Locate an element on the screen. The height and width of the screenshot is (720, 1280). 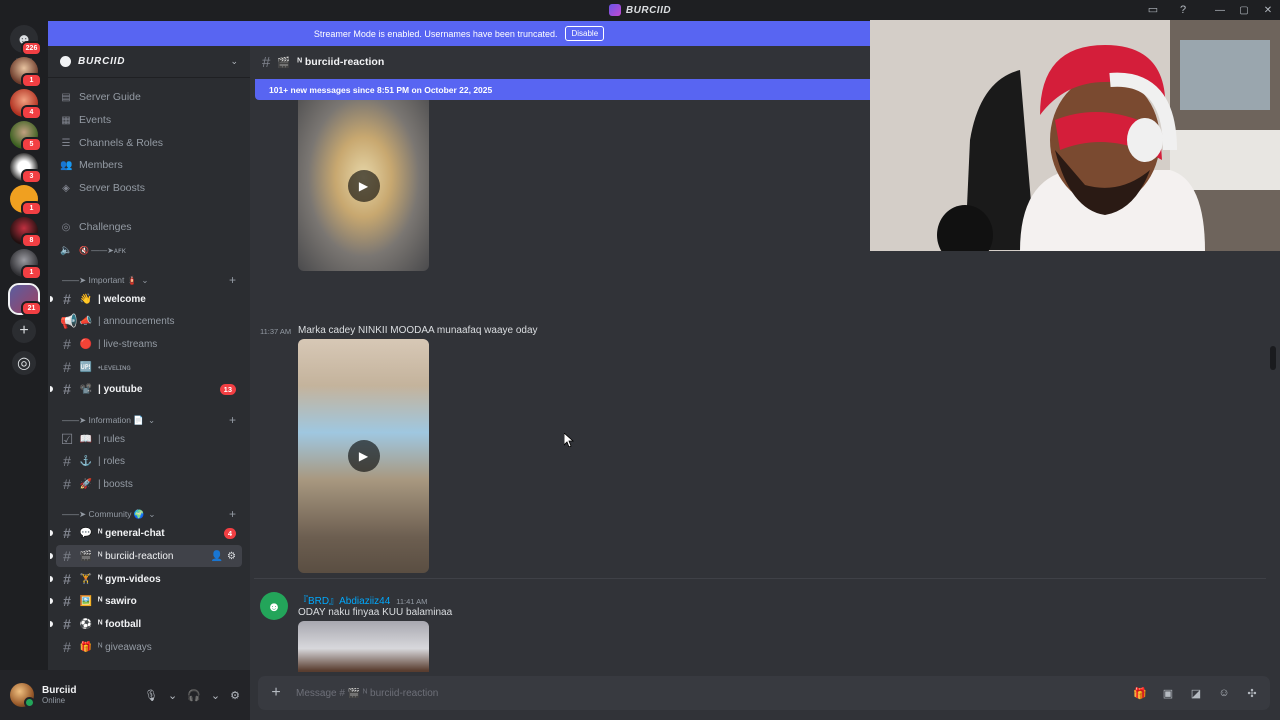
channel-sawiro: # 🖼️ ᴺ sawiro is located at coordinates (146, 601).